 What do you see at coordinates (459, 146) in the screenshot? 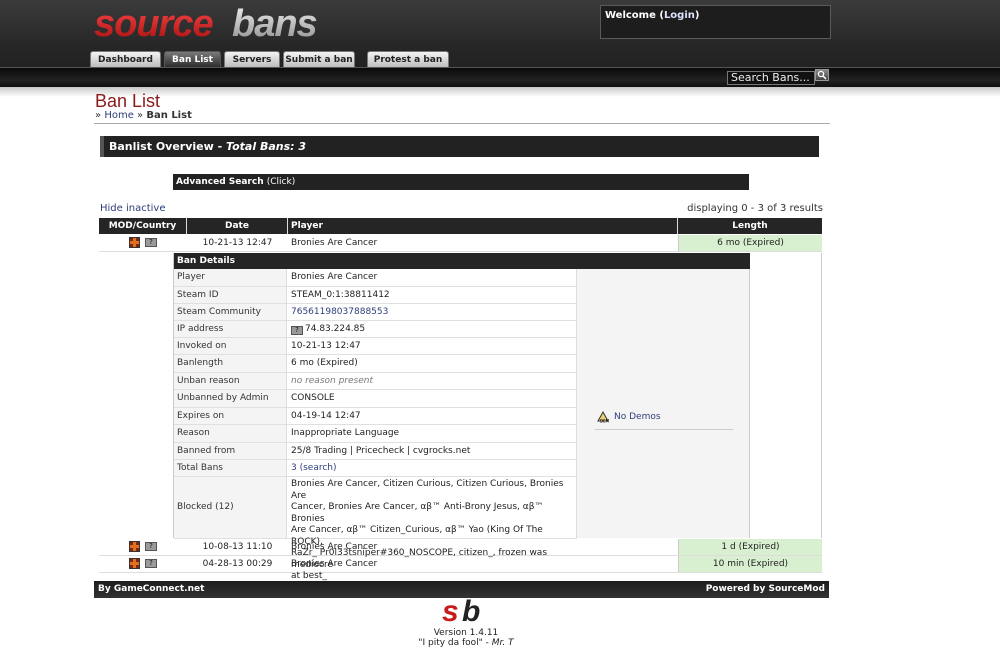
I see `banlist-overview-bar: Banlist Overview - Total Bans: 3` at bounding box center [459, 146].